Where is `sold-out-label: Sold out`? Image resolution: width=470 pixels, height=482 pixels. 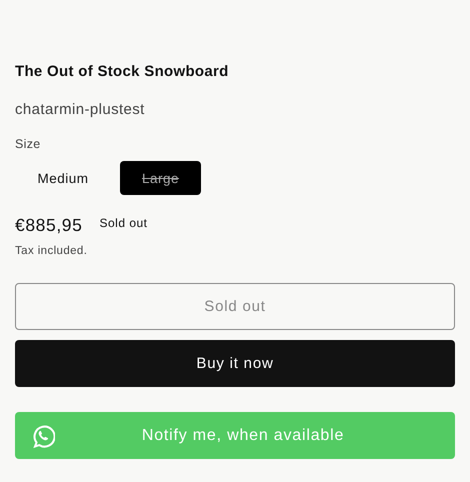 sold-out-label: Sold out is located at coordinates (123, 223).